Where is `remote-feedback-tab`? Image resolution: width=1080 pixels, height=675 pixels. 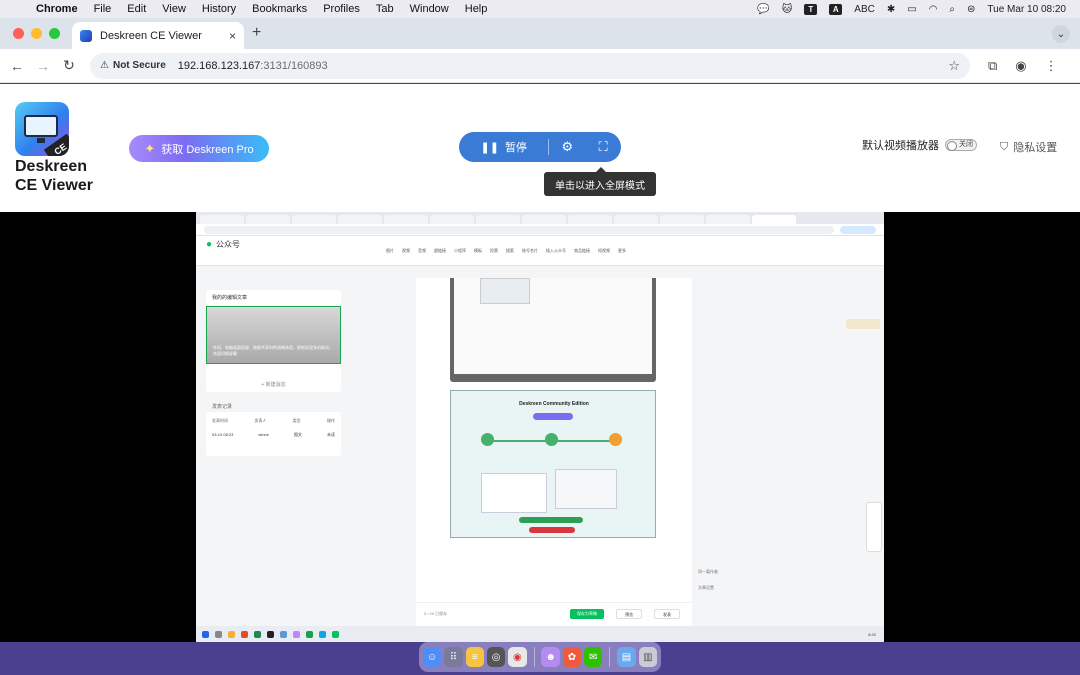
remote-feedback-tab is located at coordinates (874, 527).